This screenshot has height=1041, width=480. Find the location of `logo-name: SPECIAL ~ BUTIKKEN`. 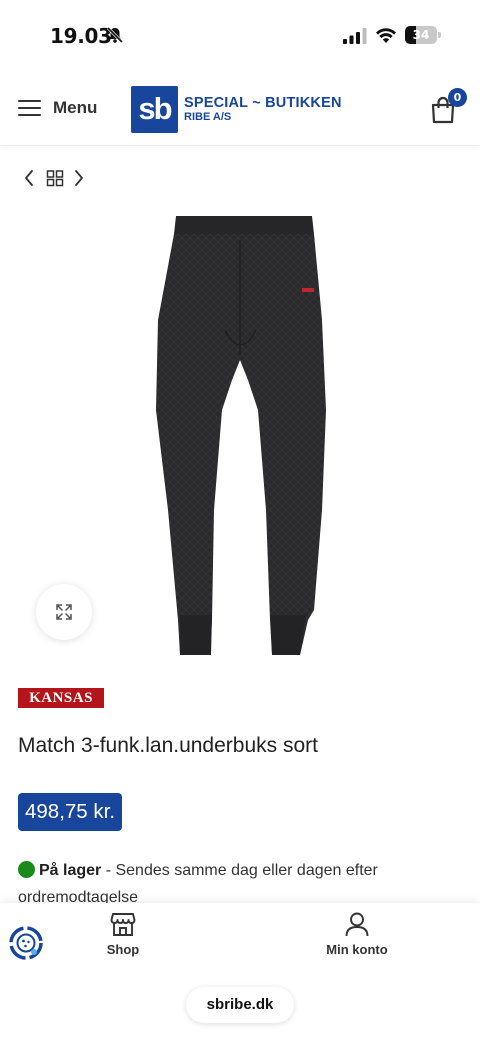

logo-name: SPECIAL ~ BUTIKKEN is located at coordinates (263, 102).